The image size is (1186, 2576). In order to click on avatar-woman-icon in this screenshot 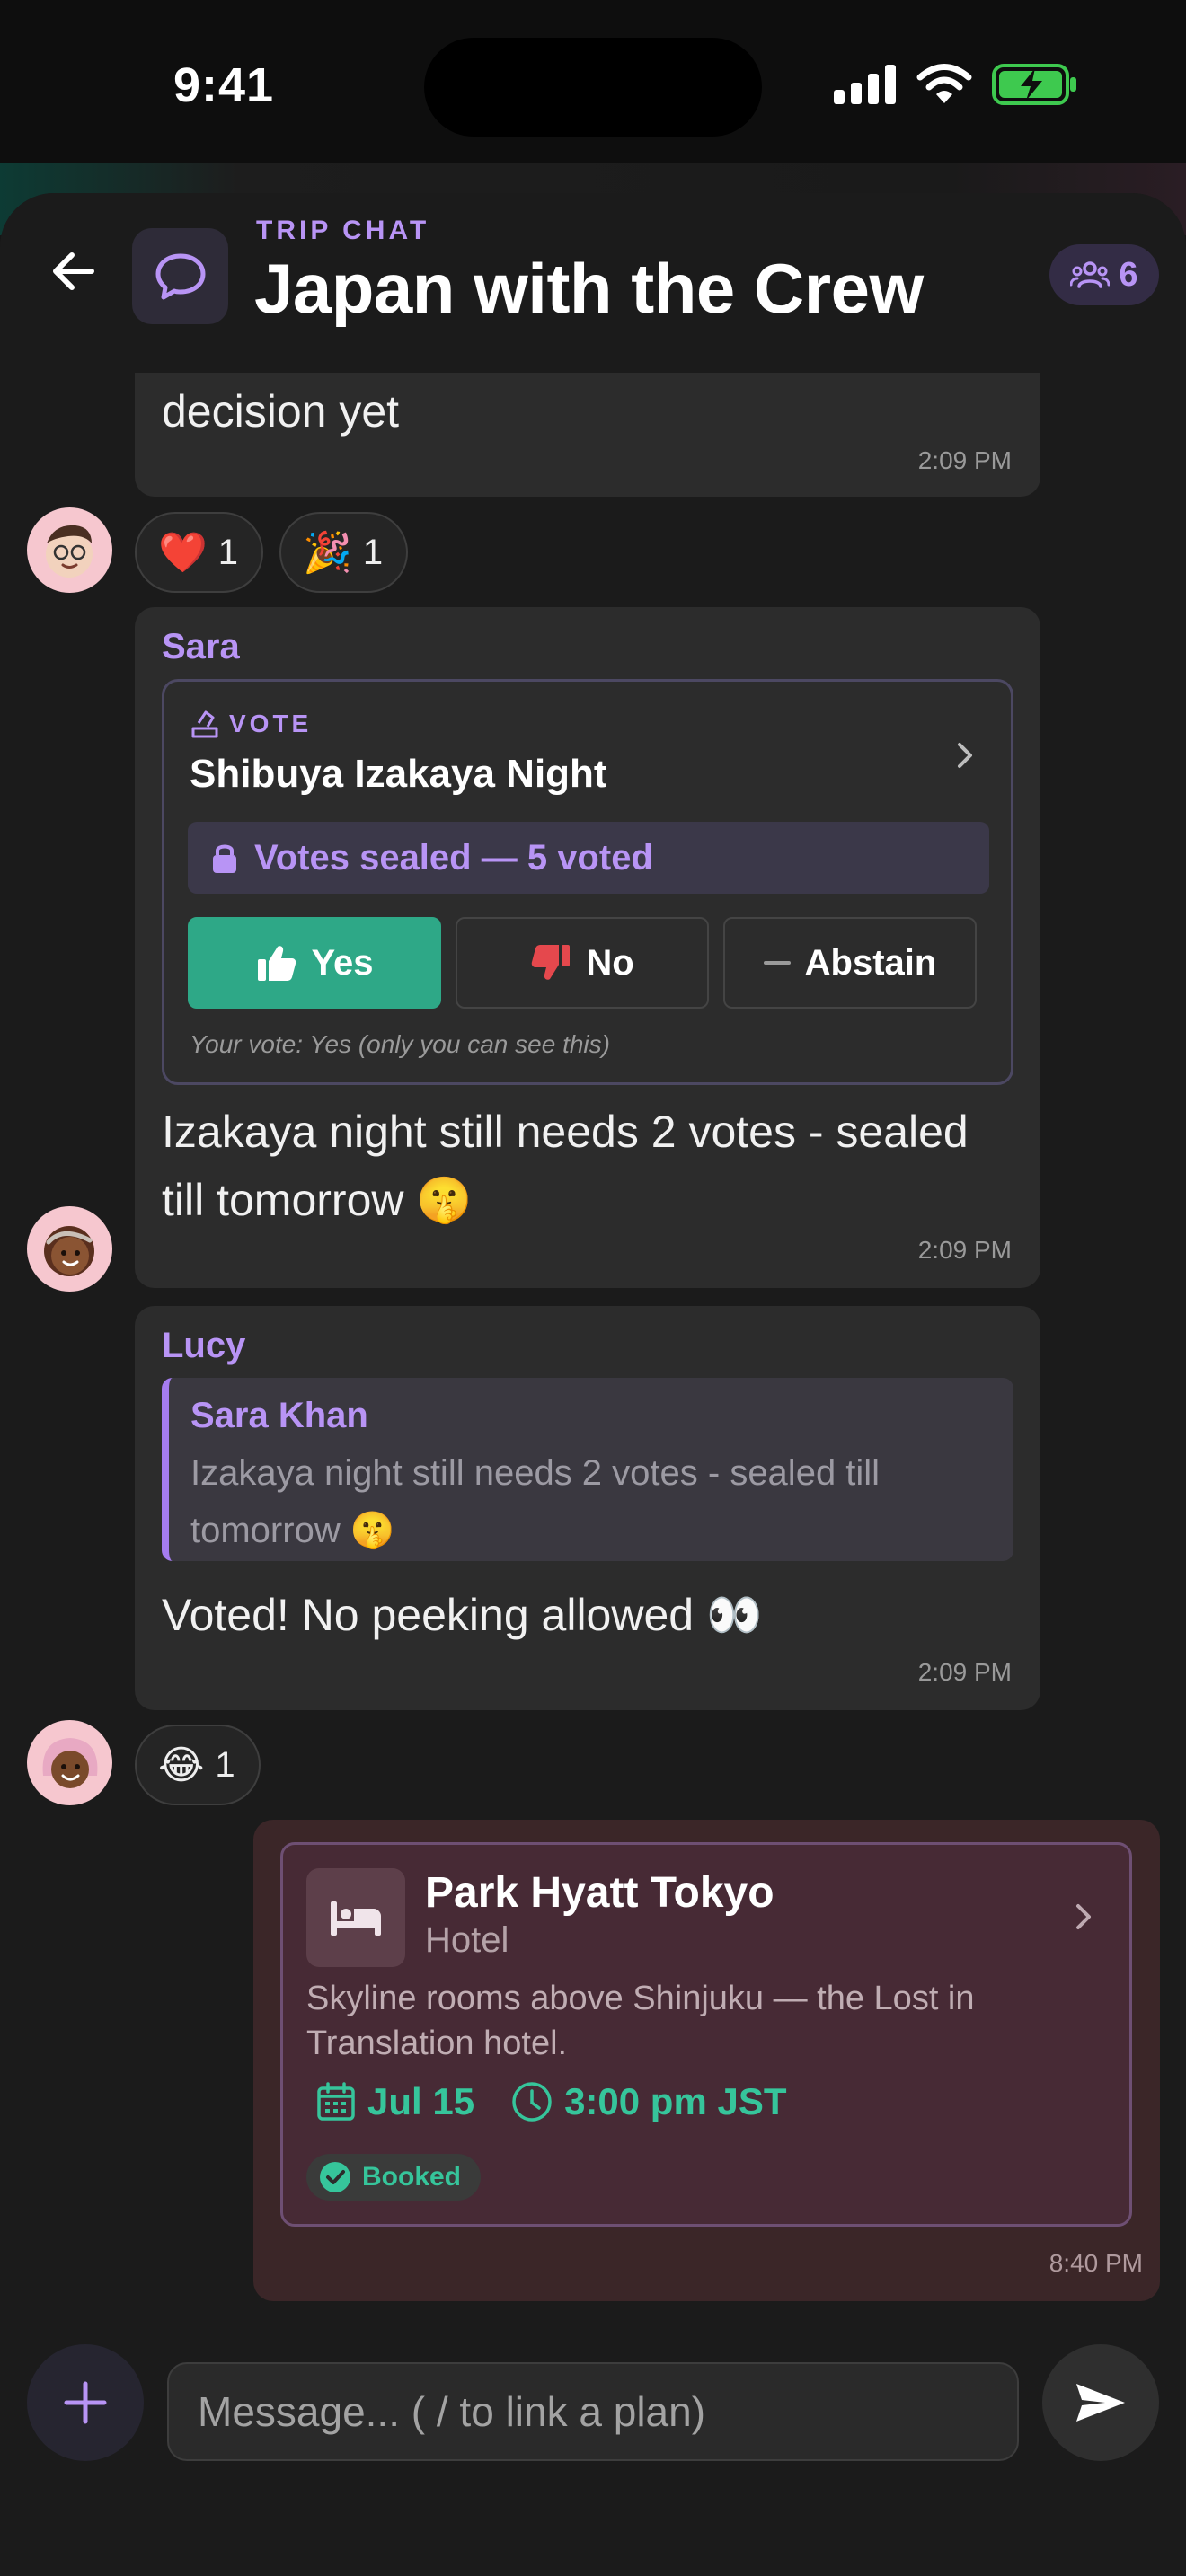, I will do `click(69, 1251)`.